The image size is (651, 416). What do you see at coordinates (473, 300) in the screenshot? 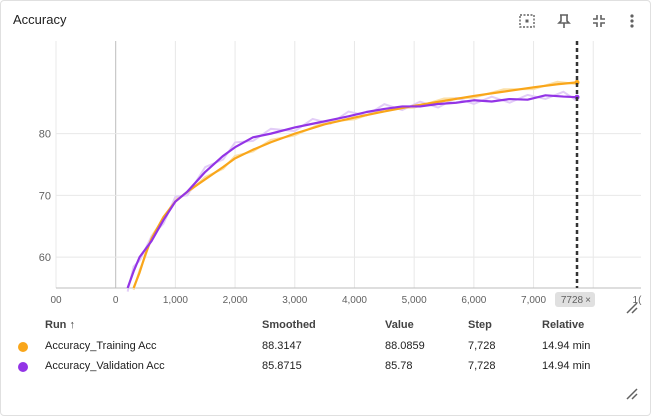
I see `x-tick-label: 6,000` at bounding box center [473, 300].